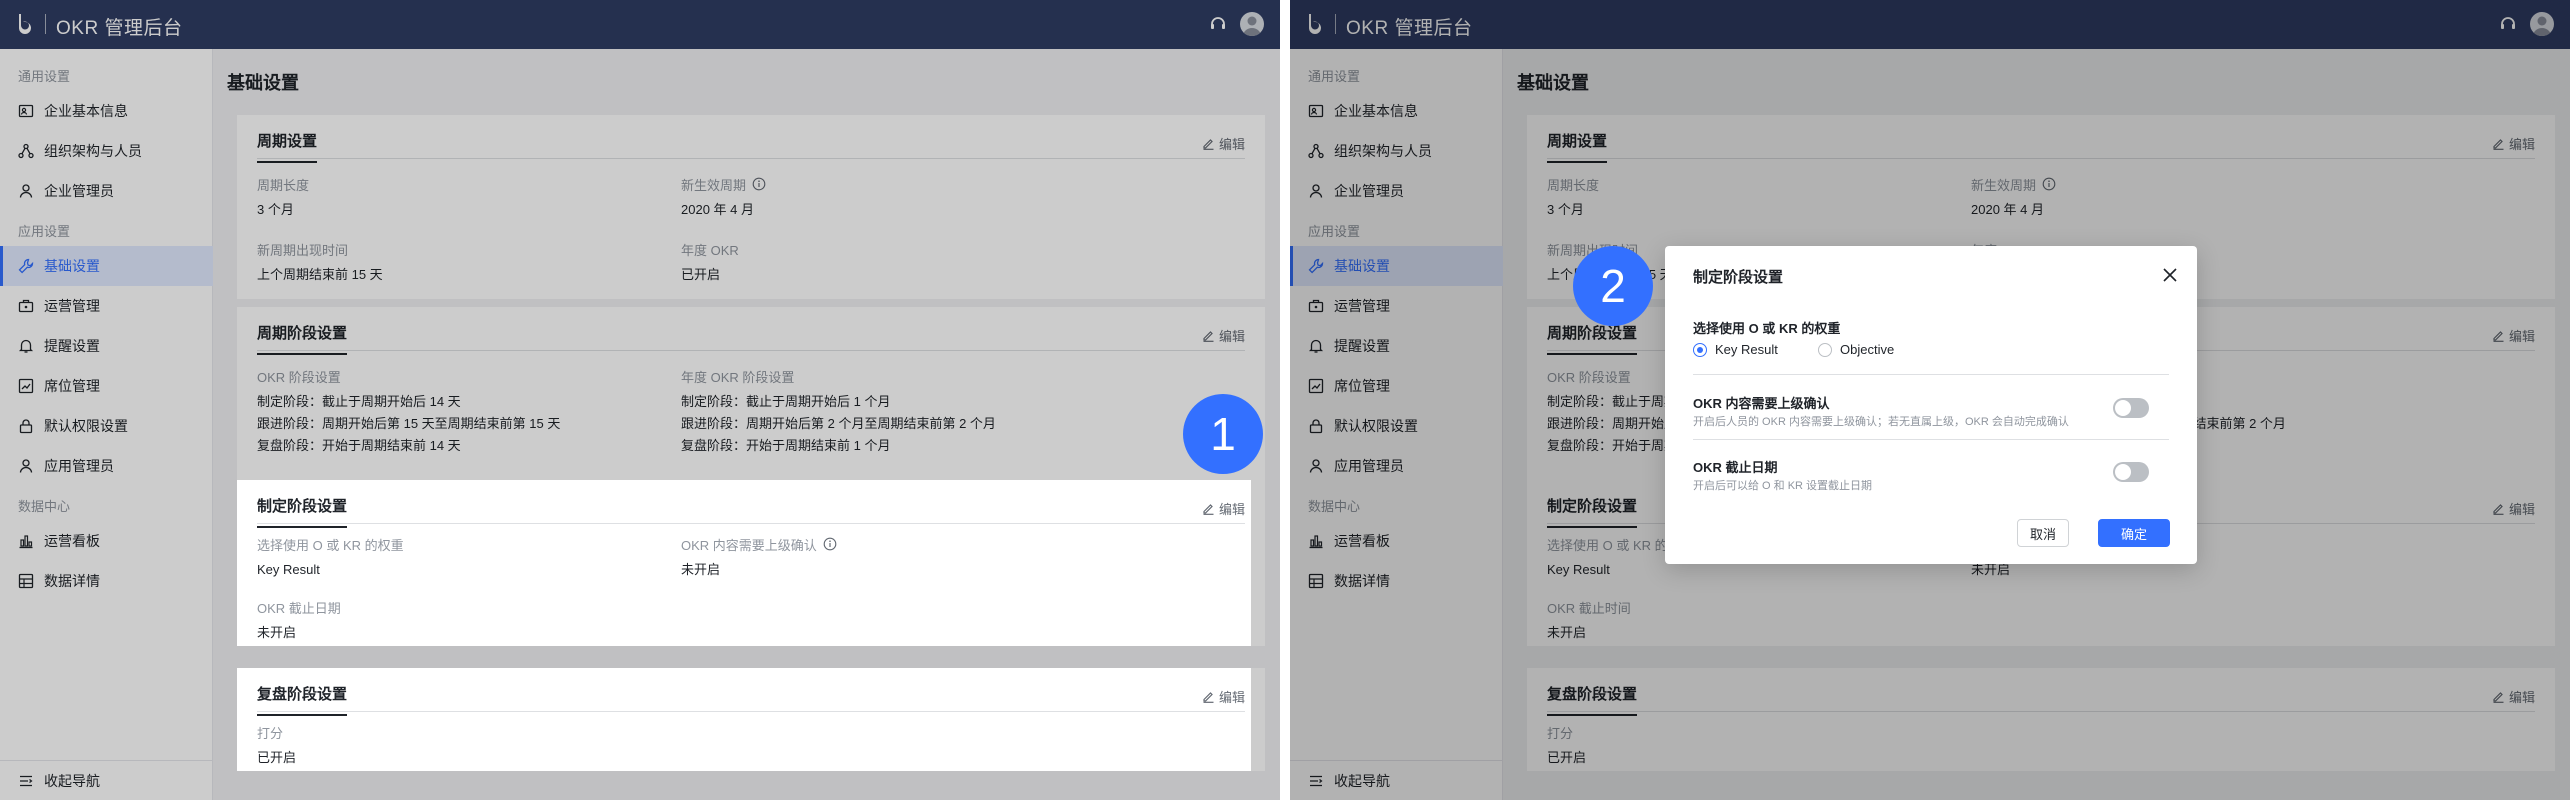 Image resolution: width=2570 pixels, height=800 pixels. What do you see at coordinates (2131, 472) in the screenshot?
I see `deadline-toggle` at bounding box center [2131, 472].